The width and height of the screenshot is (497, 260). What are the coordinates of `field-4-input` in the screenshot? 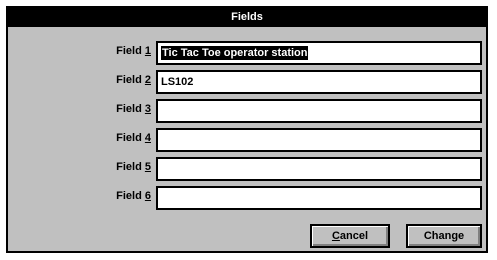 It's located at (319, 140).